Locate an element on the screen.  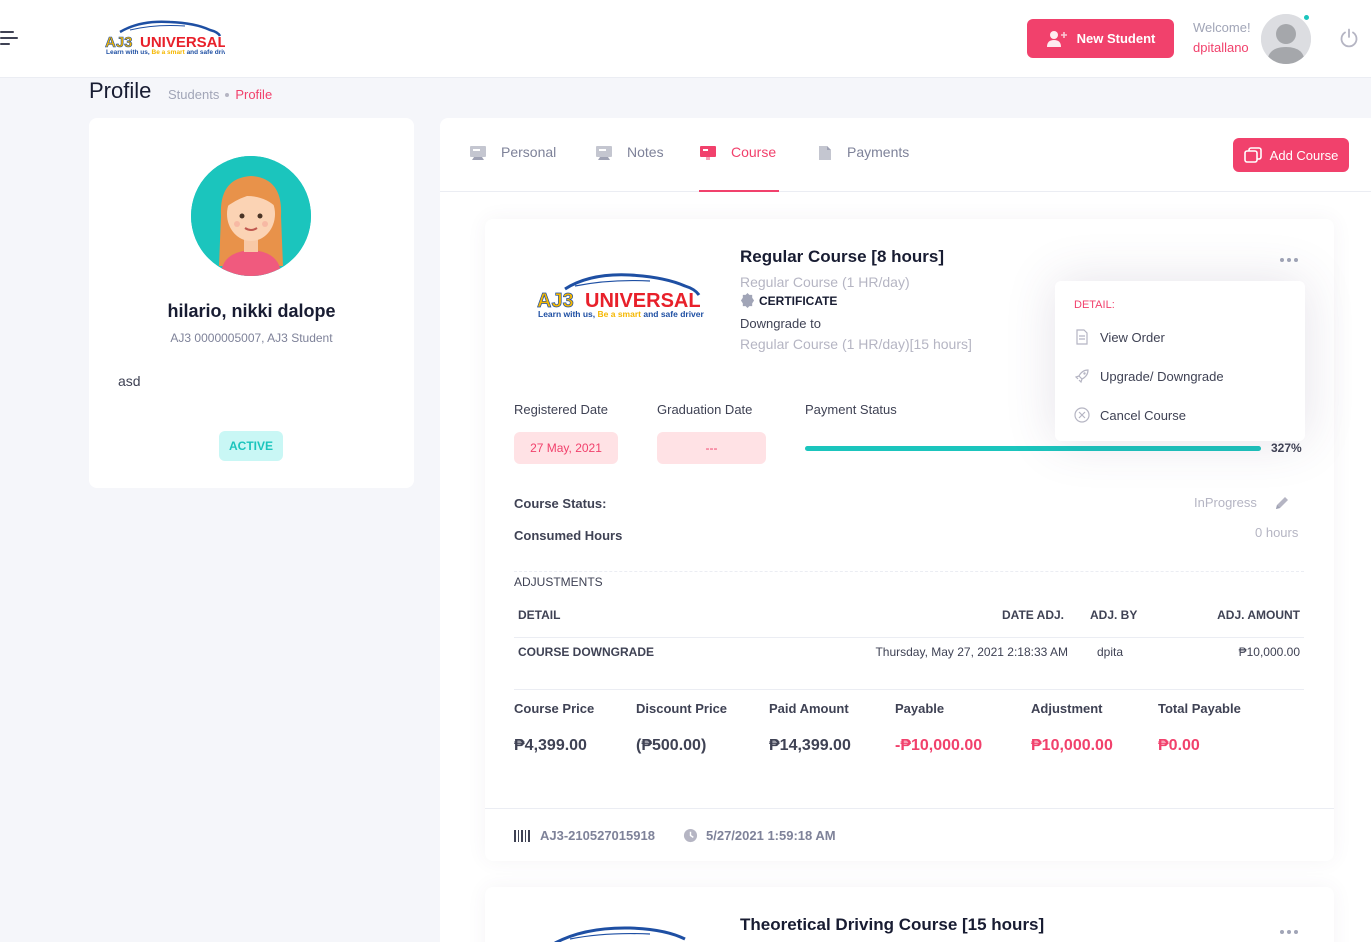
consumed-hours-value: 0 hours is located at coordinates (1277, 532).